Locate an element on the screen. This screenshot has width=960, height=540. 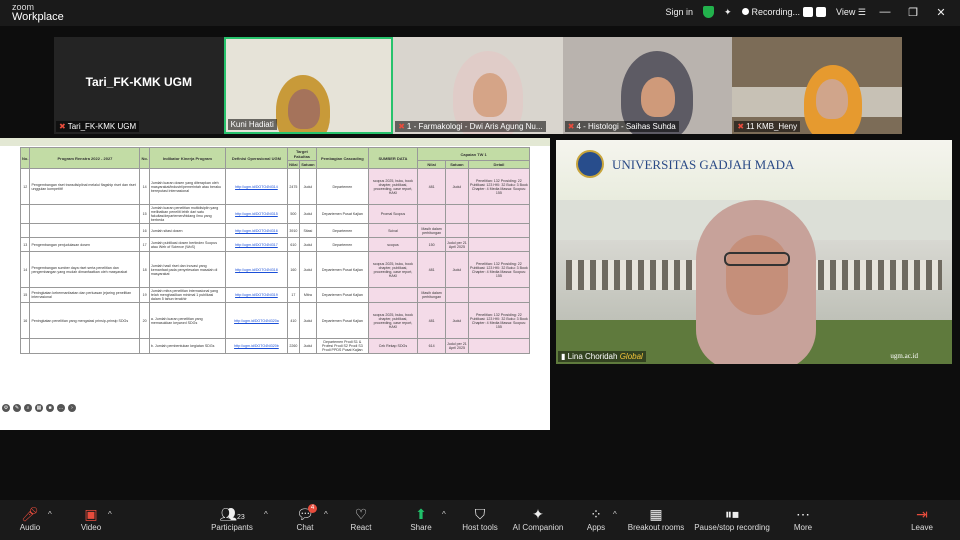
participant-face is located at coordinates (657, 97).